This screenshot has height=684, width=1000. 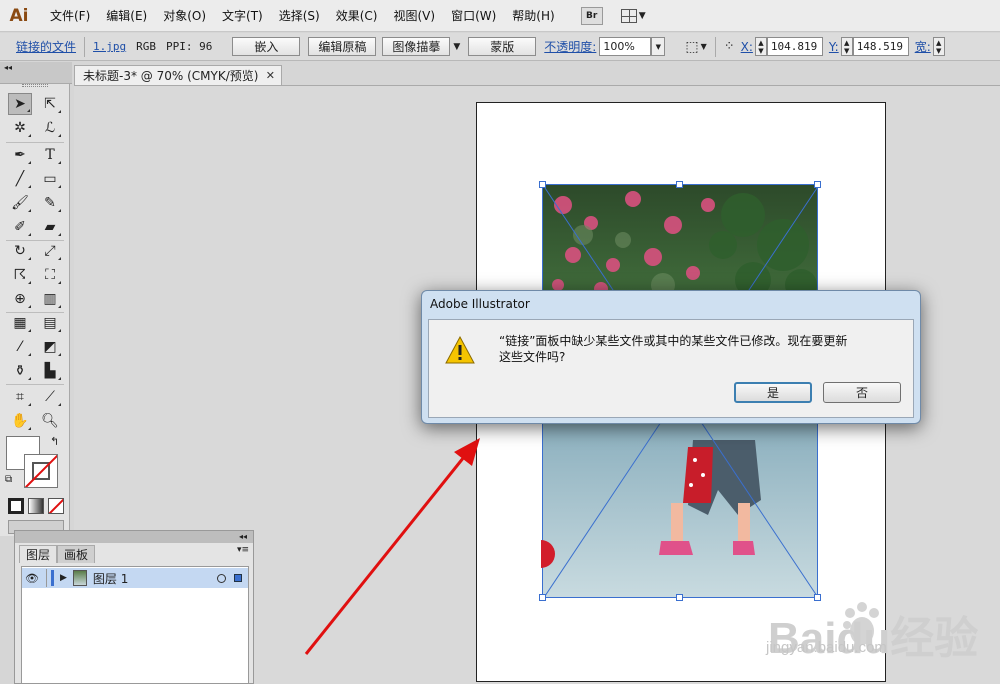 I want to click on layer-row: 👁︎ ▶ 图层 1, so click(x=135, y=578).